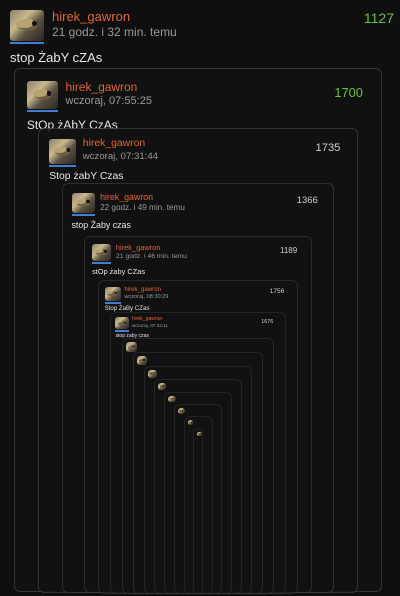 This screenshot has height=596, width=400. Describe the element at coordinates (288, 250) in the screenshot. I see `vote-count: 1189` at that location.